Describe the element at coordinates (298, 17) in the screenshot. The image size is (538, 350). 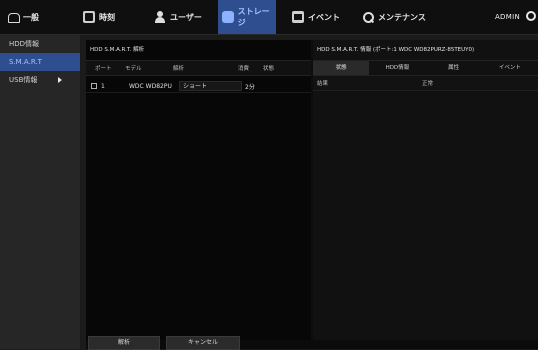
I see `event-icon` at that location.